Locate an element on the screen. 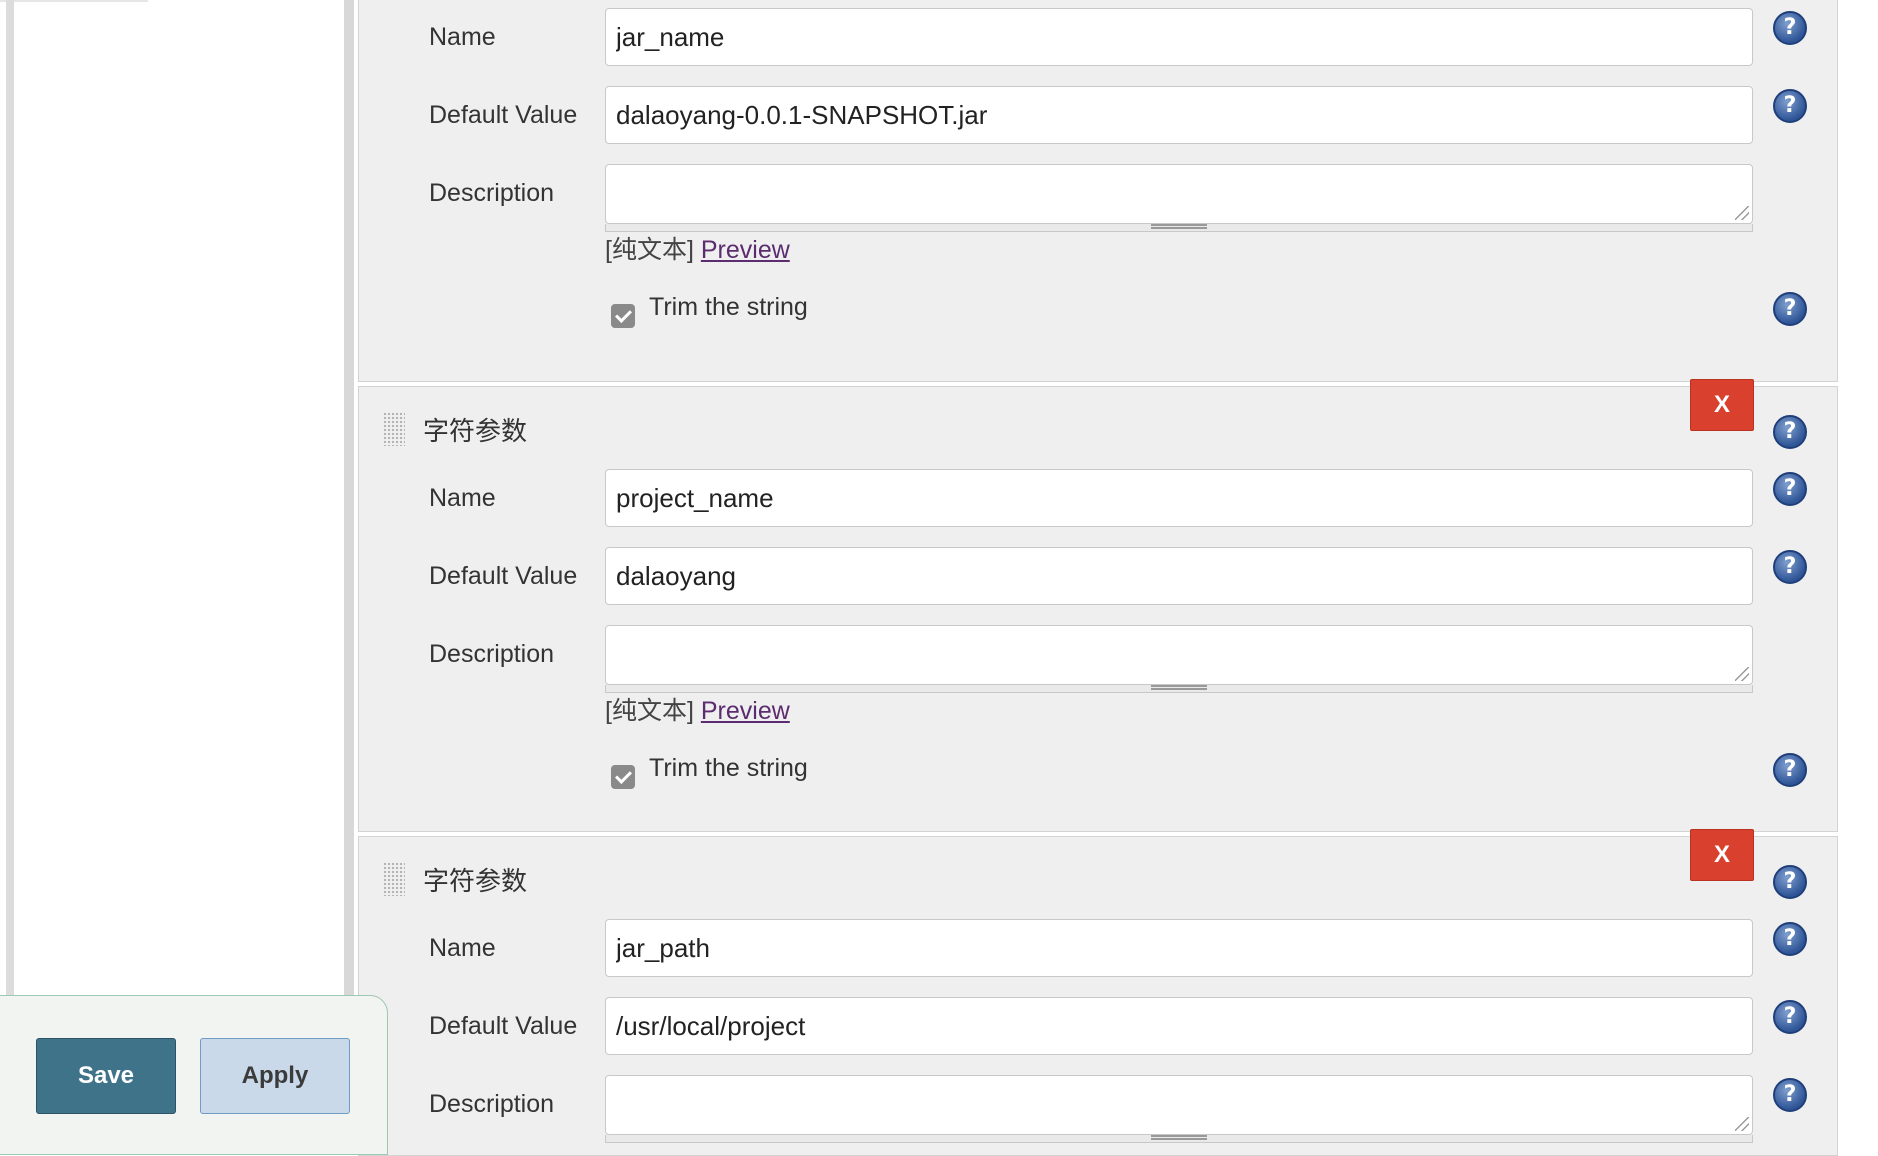 The image size is (1878, 1156). left-panel-border is located at coordinates (10, 569).